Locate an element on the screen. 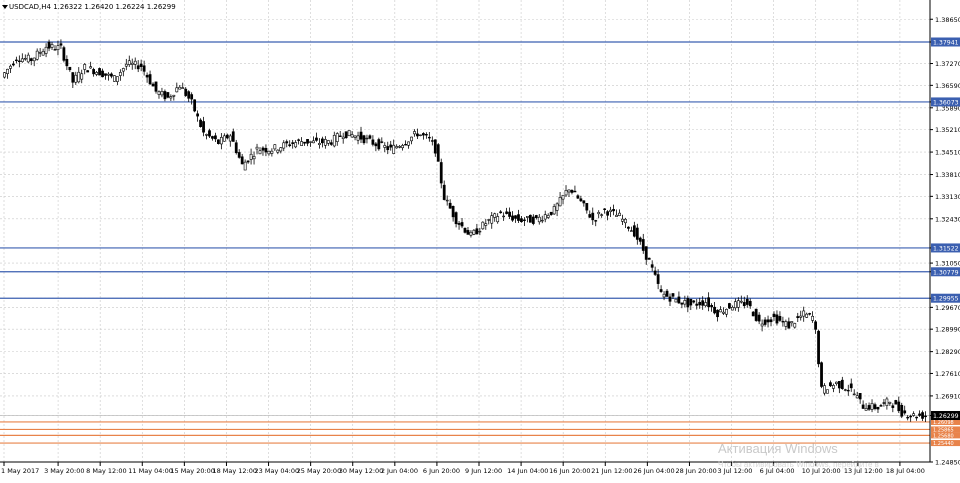 This screenshot has width=960, height=483. time-tick-label: 16 Jun 20:00 is located at coordinates (569, 471).